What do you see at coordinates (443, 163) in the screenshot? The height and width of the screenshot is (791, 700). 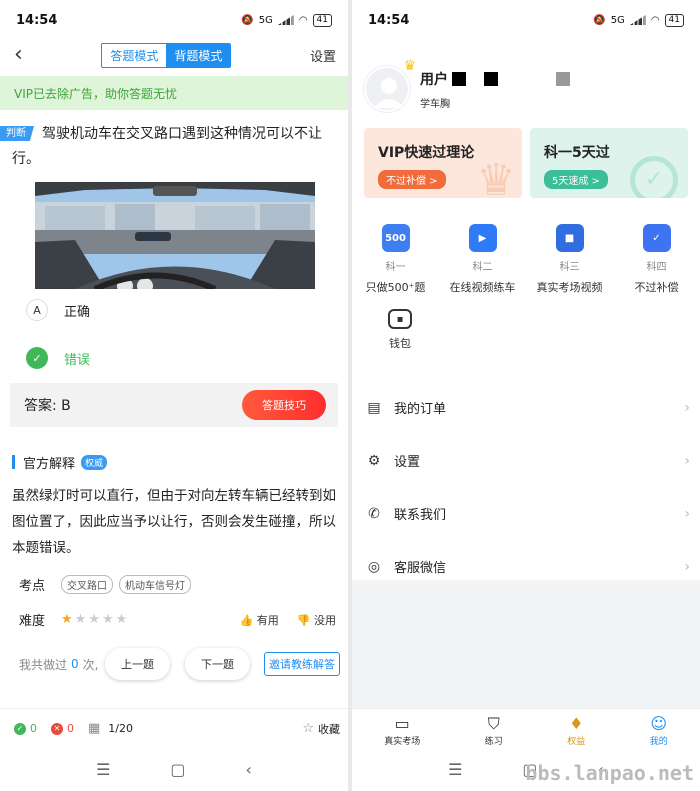 I see `vip-theory-card: VIP快速过理论 不过补偿 > ♛` at bounding box center [443, 163].